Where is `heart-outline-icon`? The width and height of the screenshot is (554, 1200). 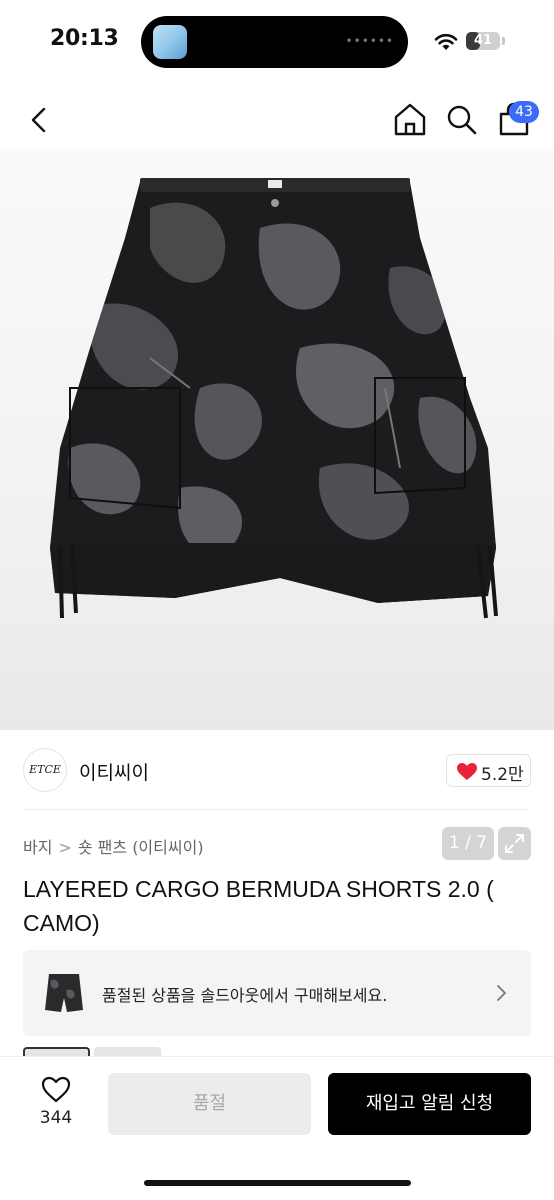
heart-outline-icon is located at coordinates (56, 1089).